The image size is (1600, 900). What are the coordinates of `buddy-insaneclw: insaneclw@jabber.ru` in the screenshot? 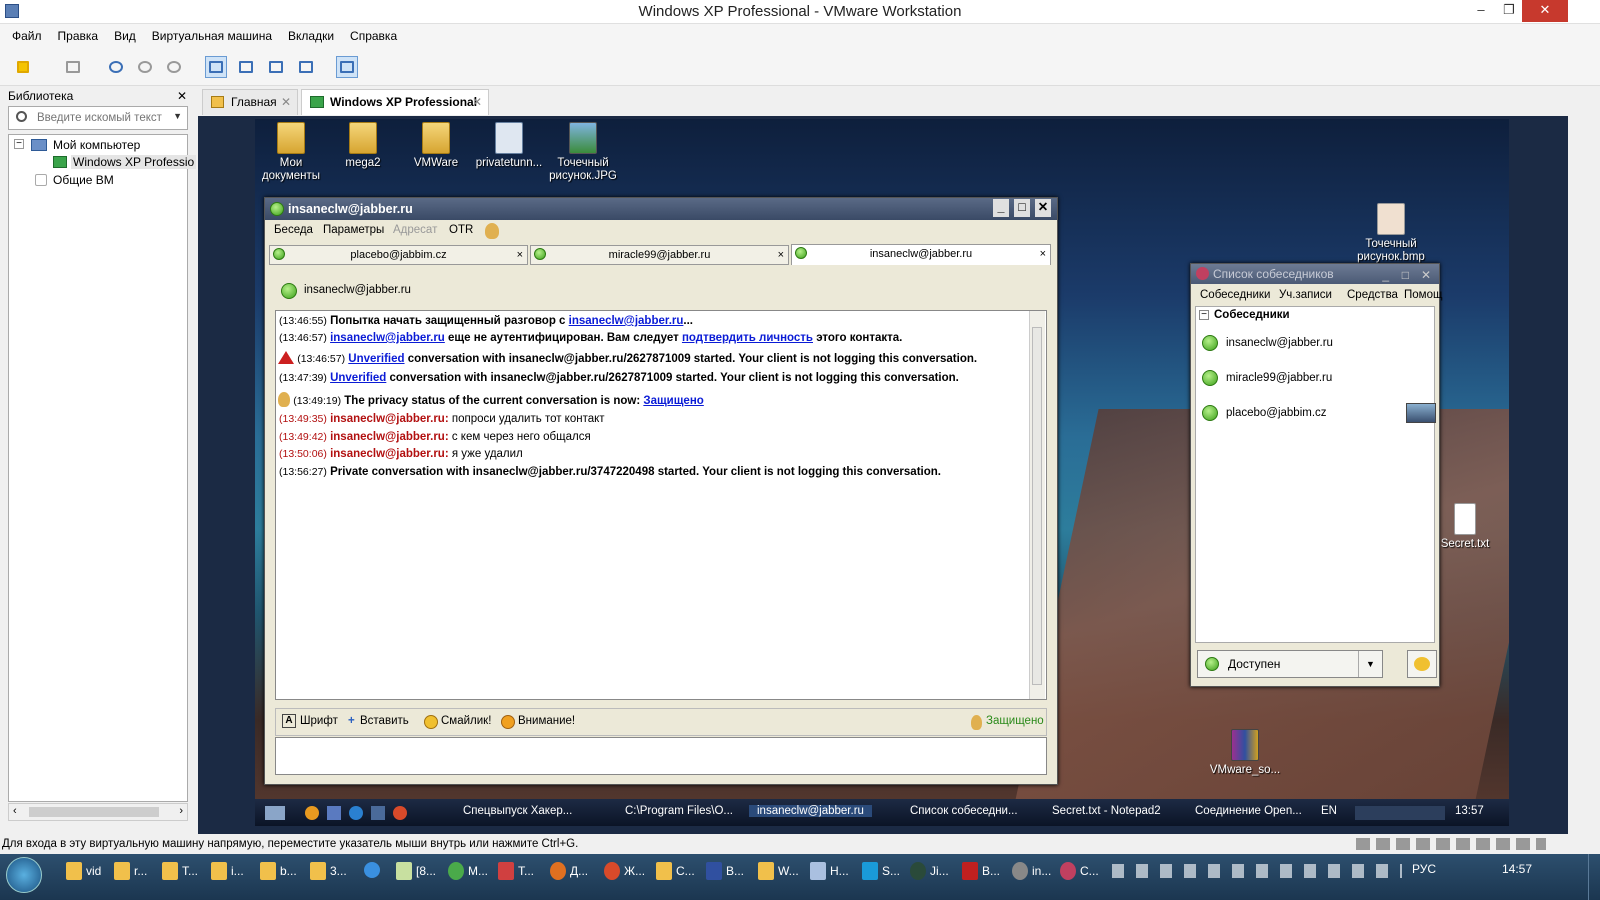 It's located at (1279, 343).